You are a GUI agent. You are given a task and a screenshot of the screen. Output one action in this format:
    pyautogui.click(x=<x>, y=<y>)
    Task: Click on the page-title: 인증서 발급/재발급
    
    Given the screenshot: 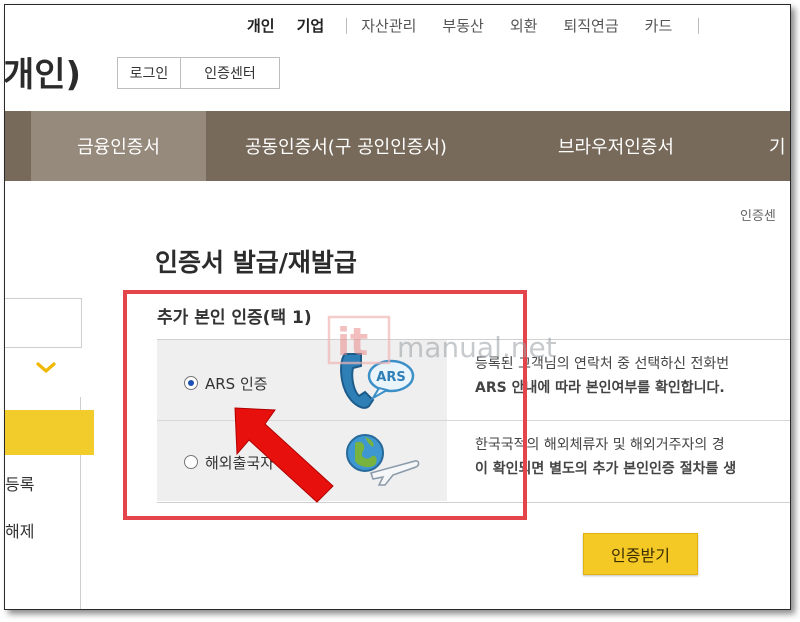 What is the action you would take?
    pyautogui.click(x=256, y=262)
    